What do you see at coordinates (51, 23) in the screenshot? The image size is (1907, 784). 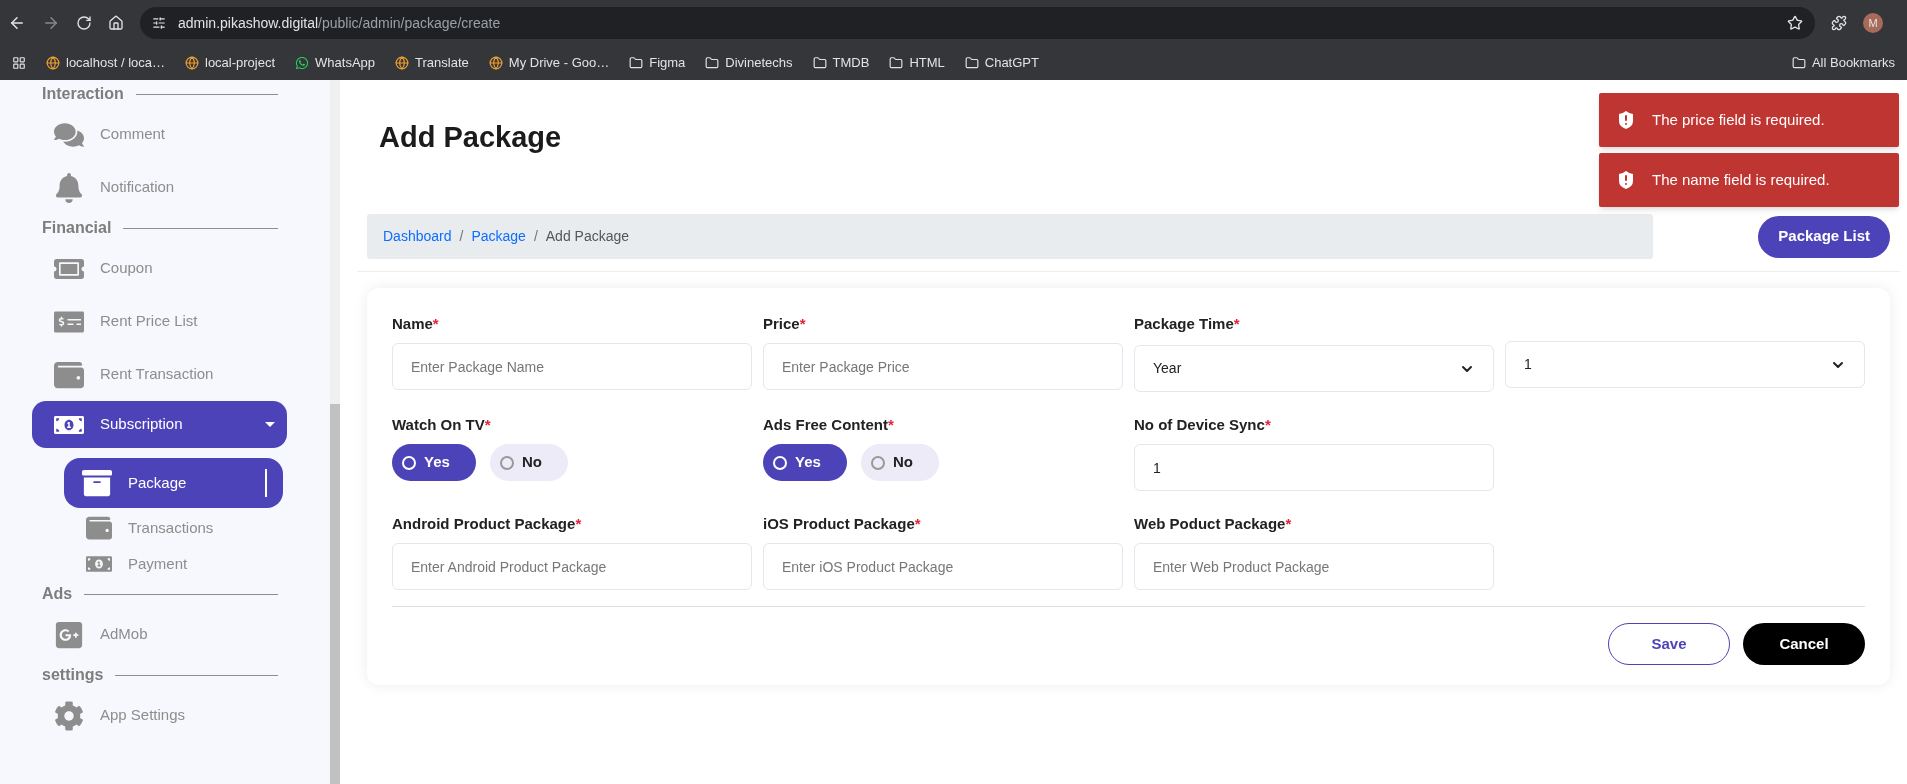 I see `forward-icon` at bounding box center [51, 23].